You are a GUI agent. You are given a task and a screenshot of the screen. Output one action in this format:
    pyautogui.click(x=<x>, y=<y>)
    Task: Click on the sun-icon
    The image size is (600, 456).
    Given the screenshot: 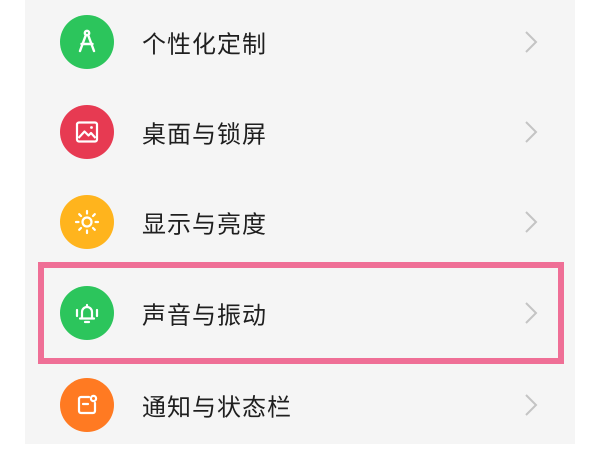 What is the action you would take?
    pyautogui.click(x=87, y=222)
    